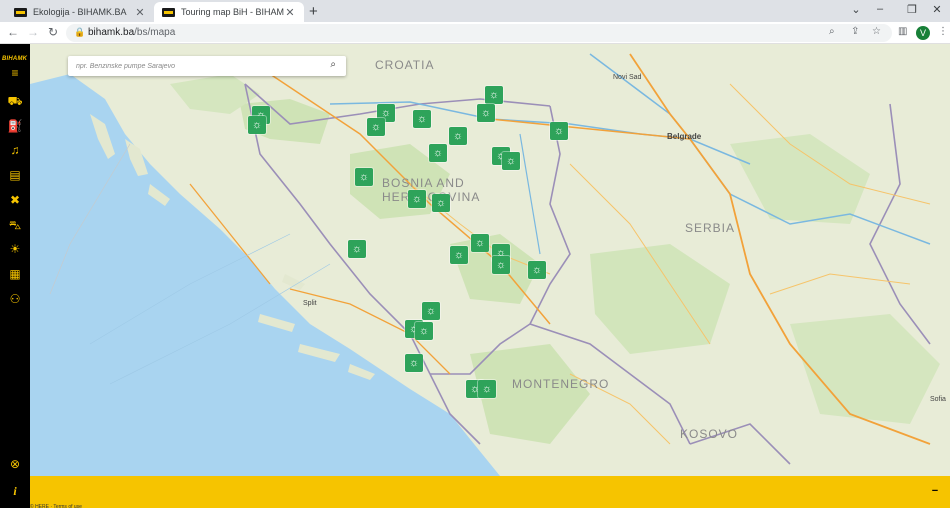  Describe the element at coordinates (709, 434) in the screenshot. I see `country-label-kosovo: KOSOVO` at that location.